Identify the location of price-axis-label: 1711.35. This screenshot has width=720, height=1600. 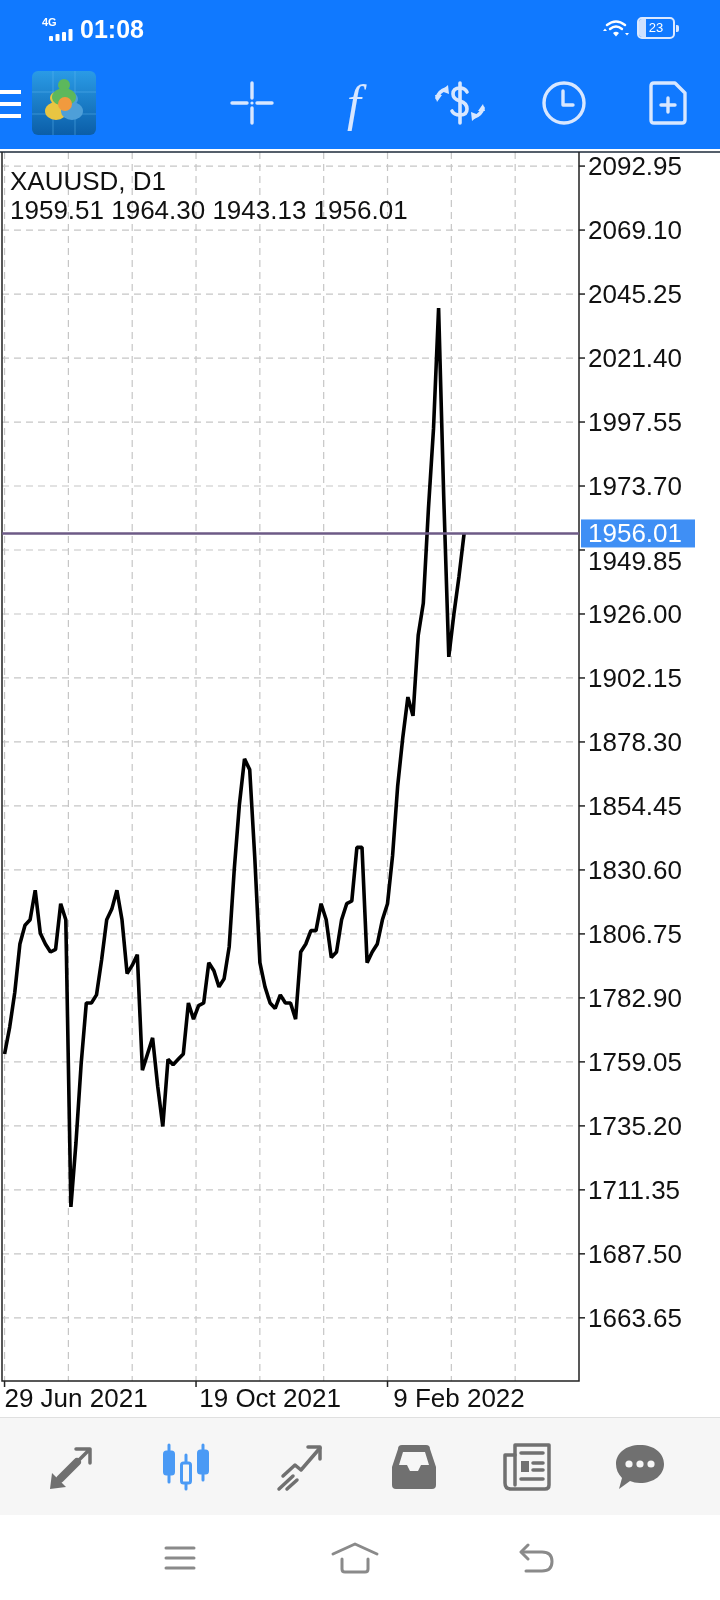
(634, 1189).